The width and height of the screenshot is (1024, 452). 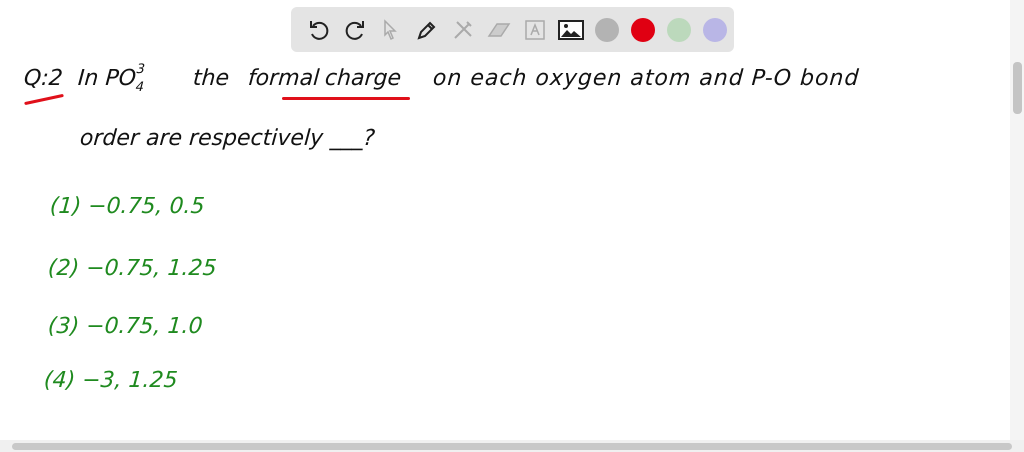 I want to click on option-4: (4) −3, 1.25, so click(x=111, y=380).